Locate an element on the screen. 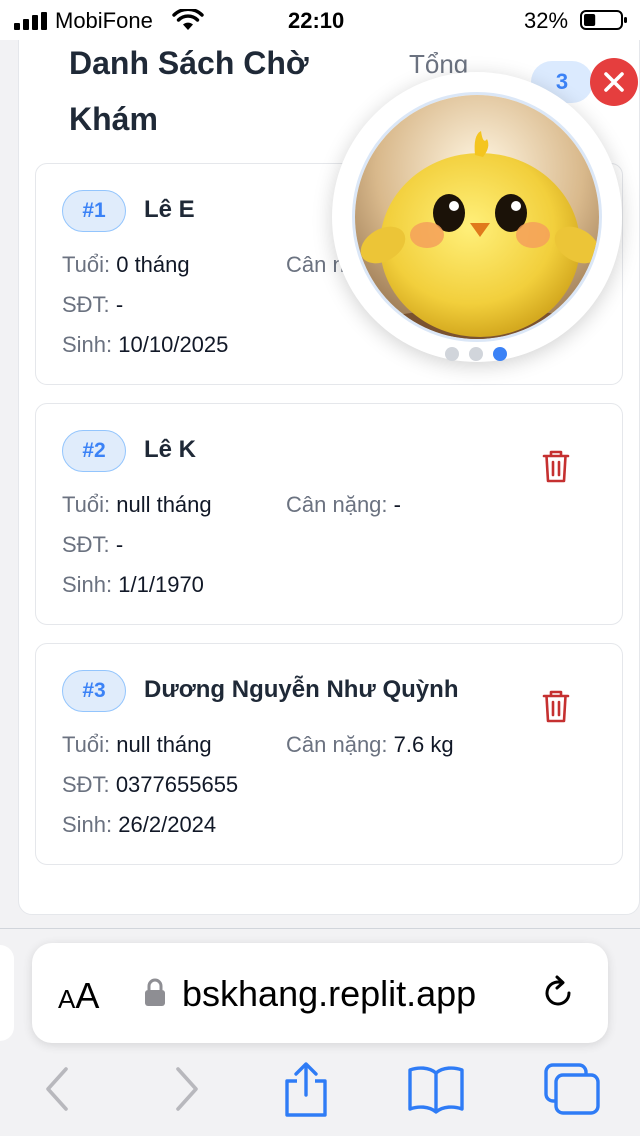 This screenshot has width=640, height=1136. text-size-big-a: A is located at coordinates (87, 995).